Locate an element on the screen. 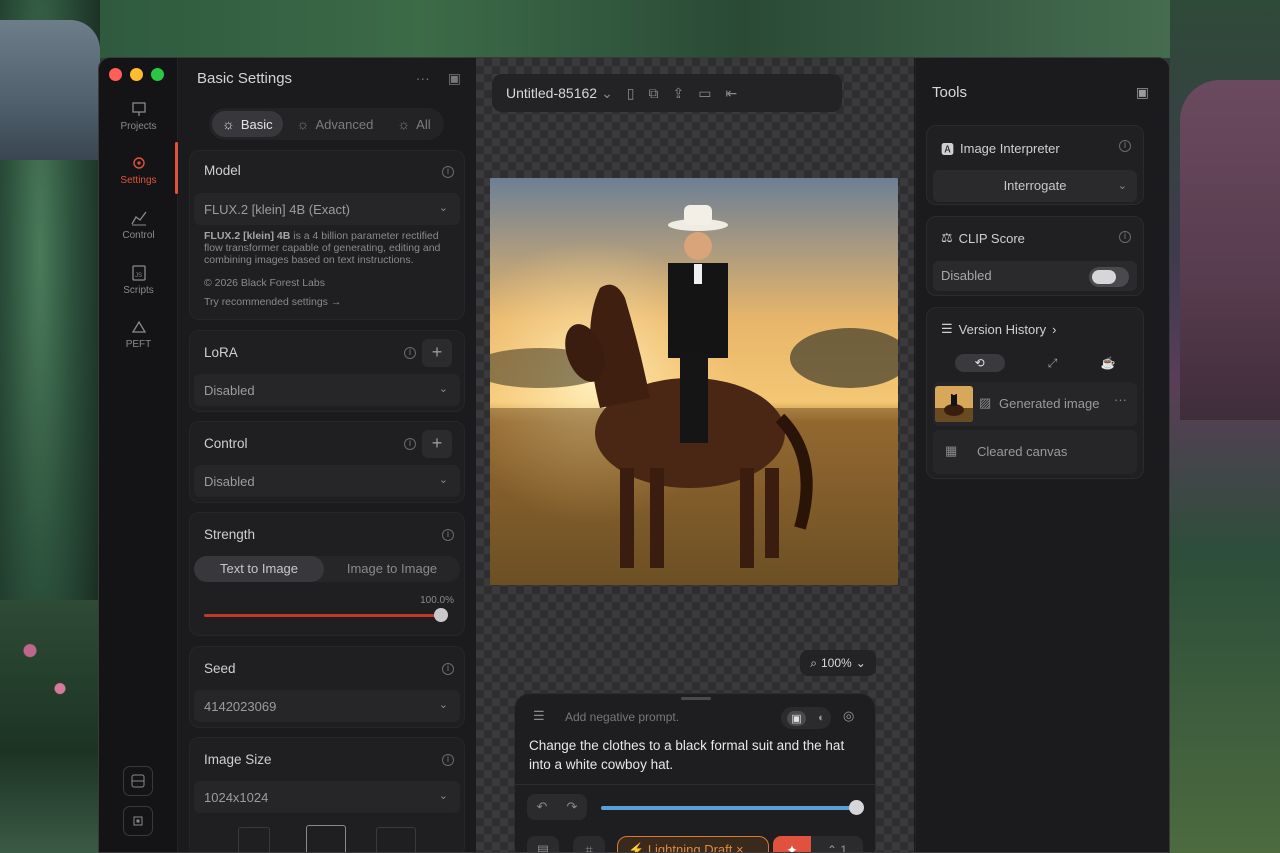 Image resolution: width=1280 pixels, height=853 pixels. add-control-button: + is located at coordinates (437, 444).